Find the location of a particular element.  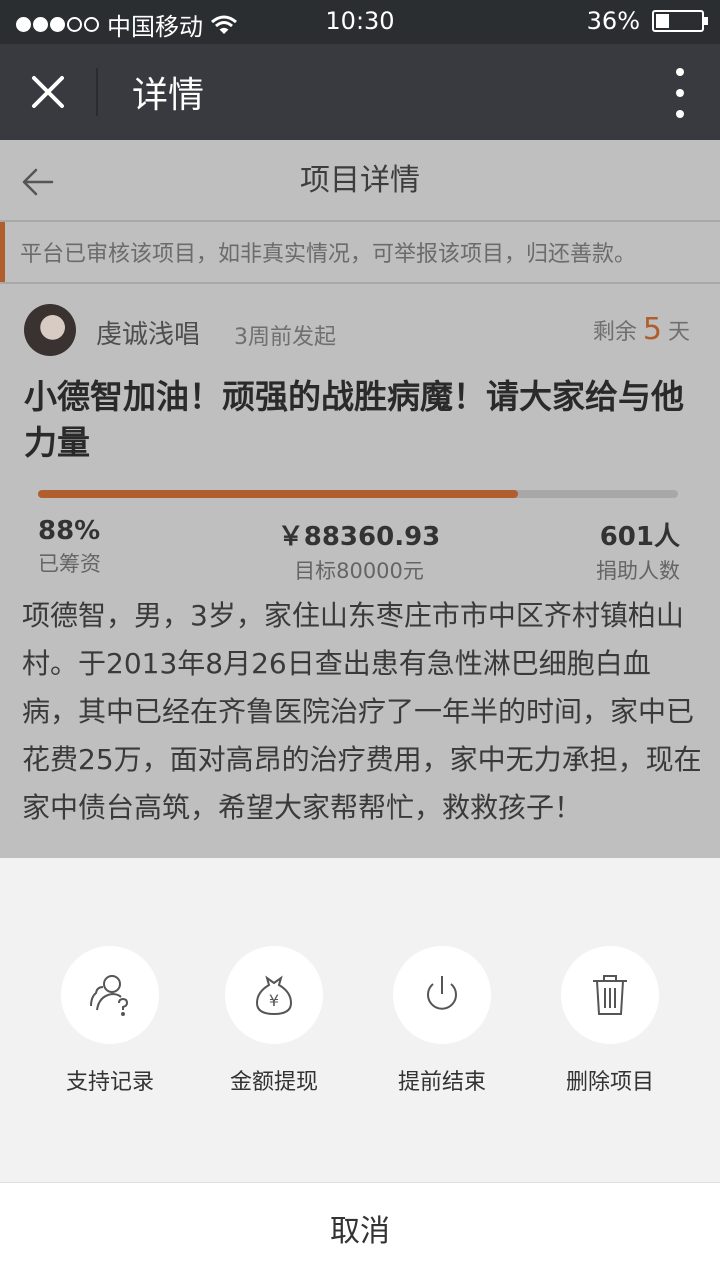

page-title: 项目详情 is located at coordinates (360, 180).